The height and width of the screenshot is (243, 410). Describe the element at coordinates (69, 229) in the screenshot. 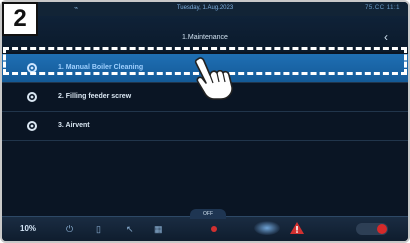

I see `power-icon: ⏻` at that location.